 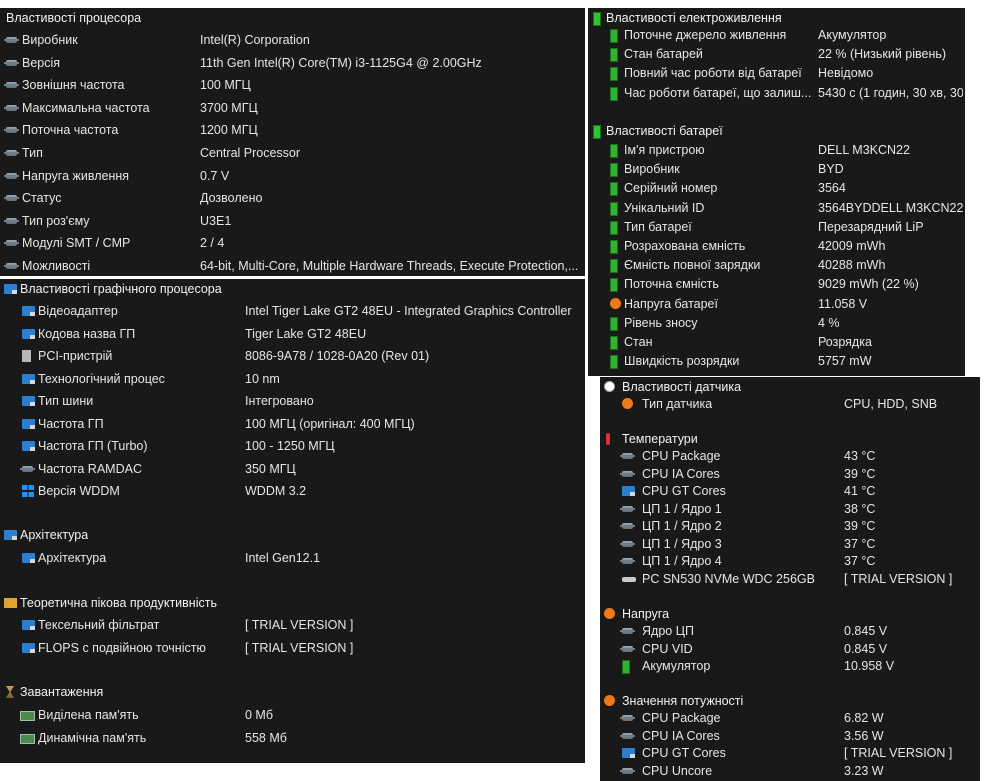 What do you see at coordinates (292, 108) in the screenshot?
I see `list-item: Максимальна частота 3700 МГЦ` at bounding box center [292, 108].